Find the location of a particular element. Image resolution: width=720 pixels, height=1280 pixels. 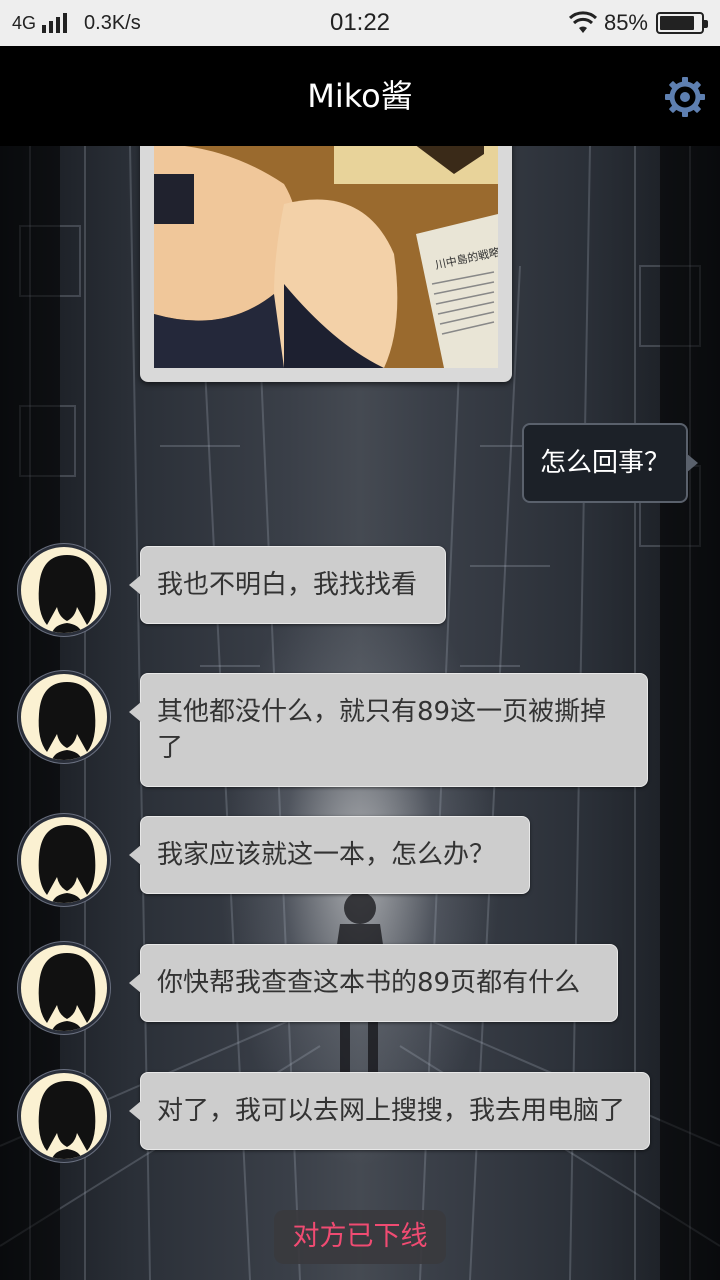

message-bubble: 我也不明白，我找找看 is located at coordinates (287, 585).